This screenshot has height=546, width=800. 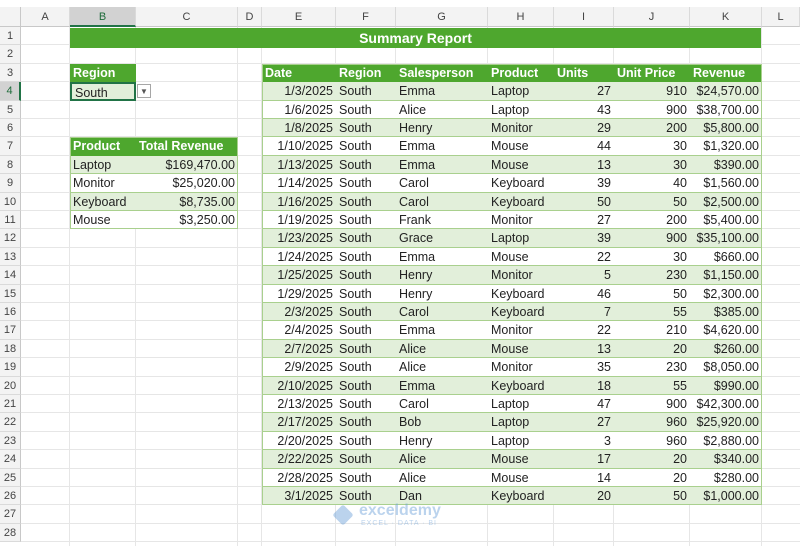 I want to click on table-cell: 2/20/2025, so click(x=299, y=441).